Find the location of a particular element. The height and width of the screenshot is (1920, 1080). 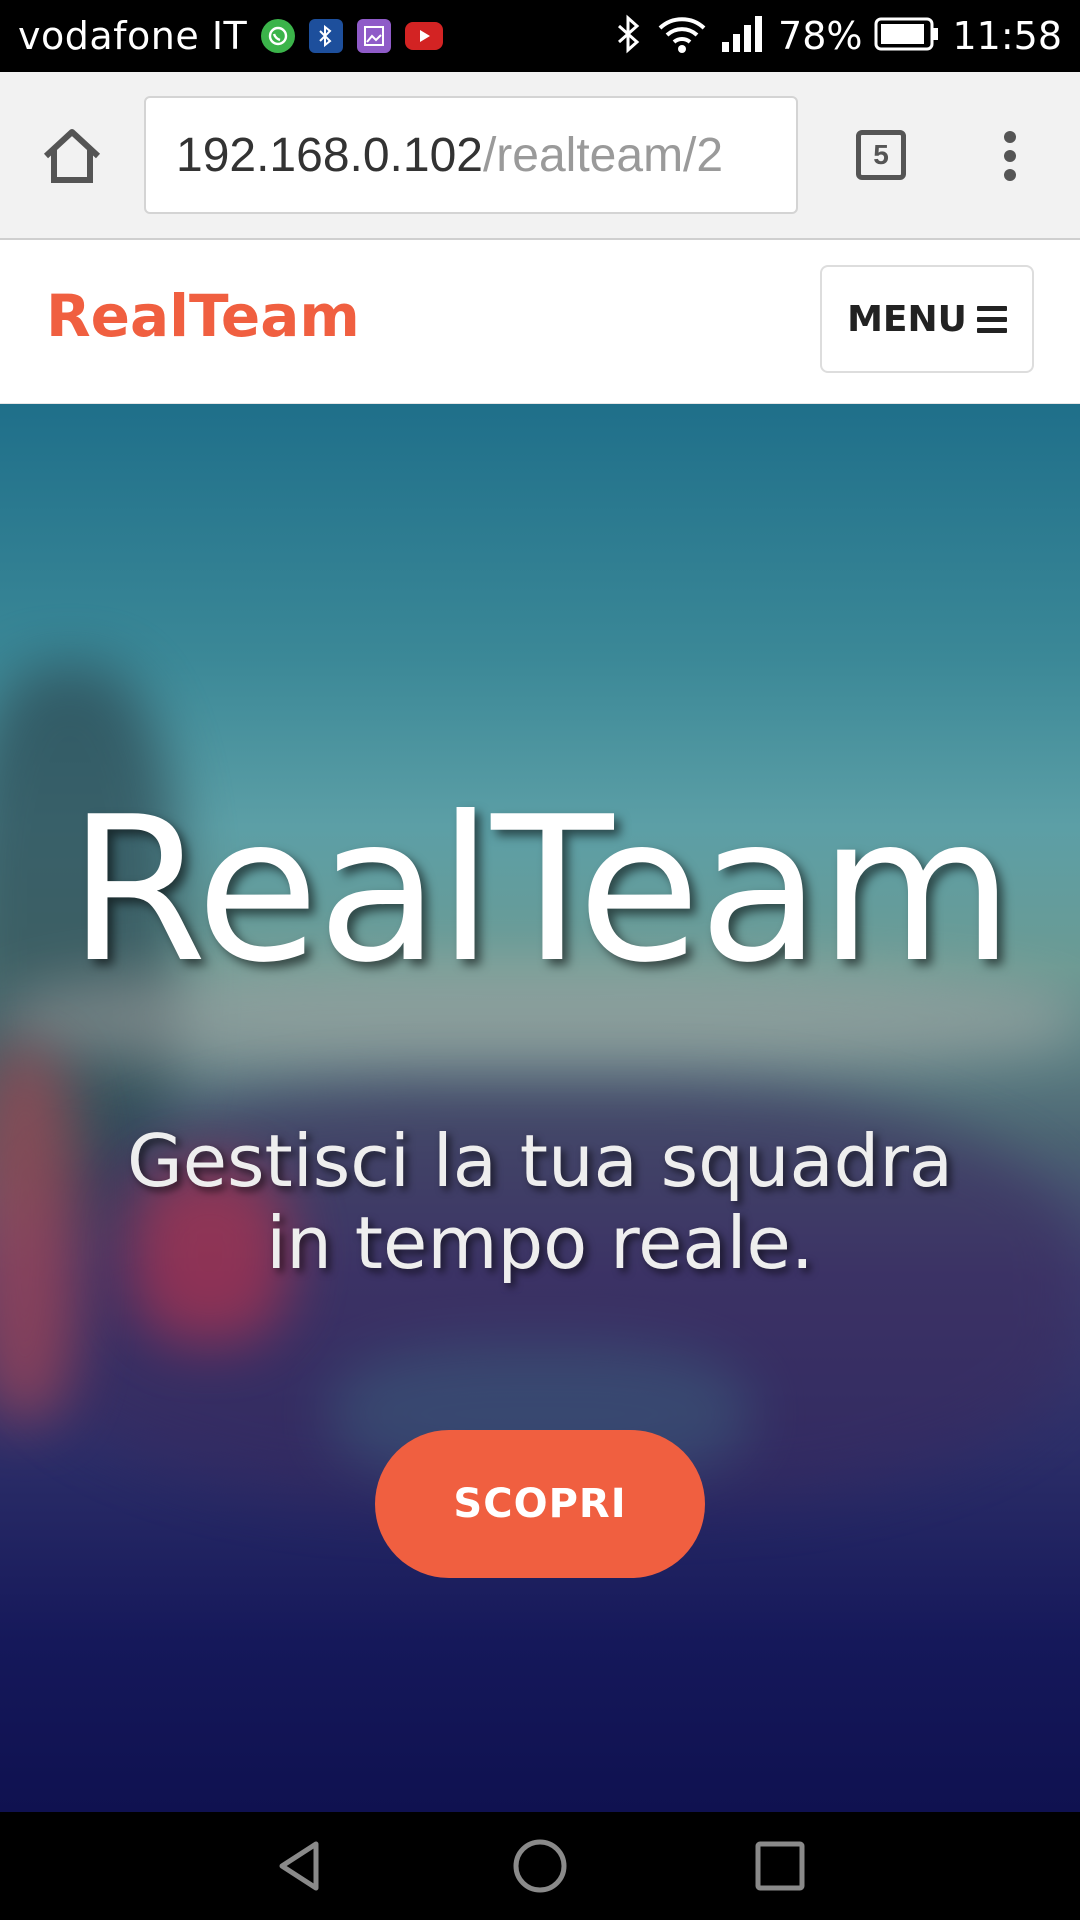

carrier-name: vodafone IT is located at coordinates (133, 36).